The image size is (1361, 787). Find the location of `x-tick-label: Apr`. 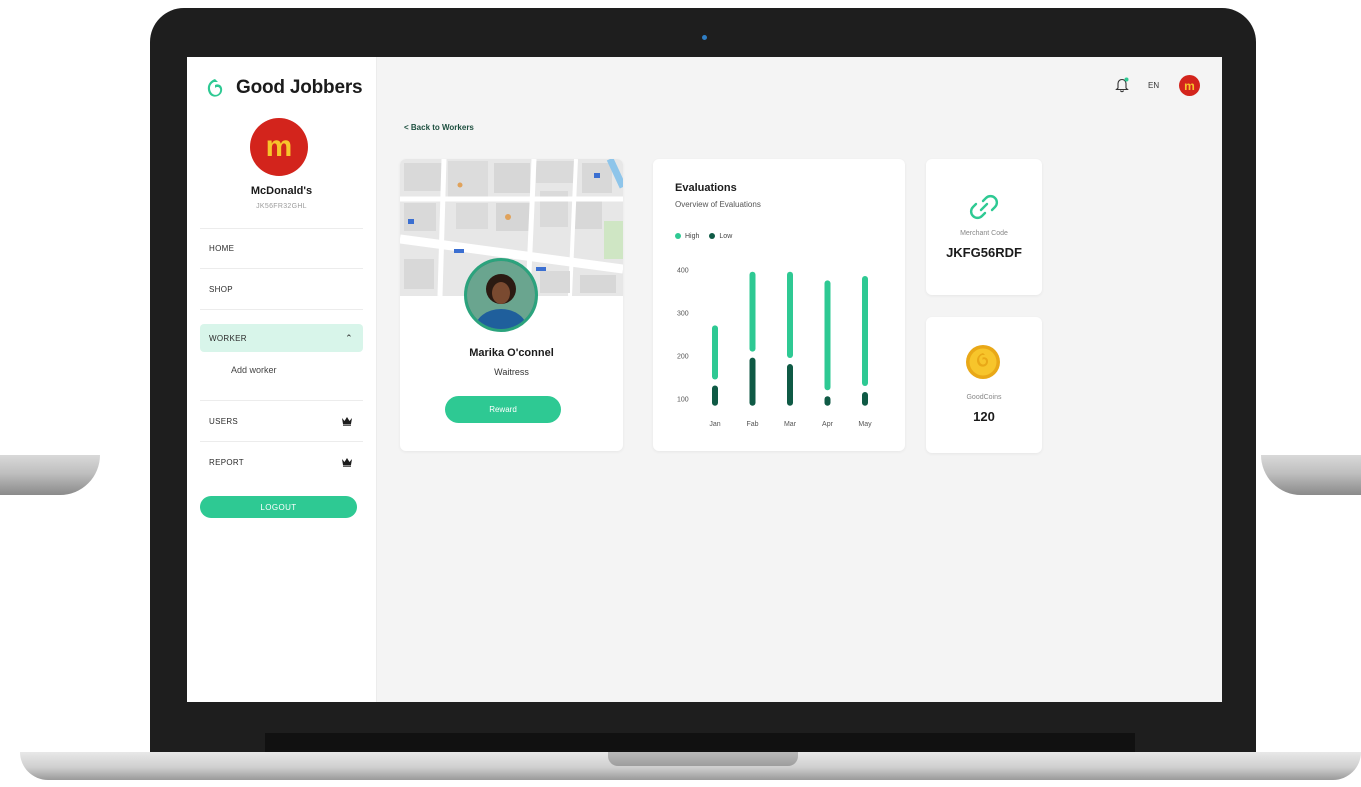

x-tick-label: Apr is located at coordinates (828, 424).